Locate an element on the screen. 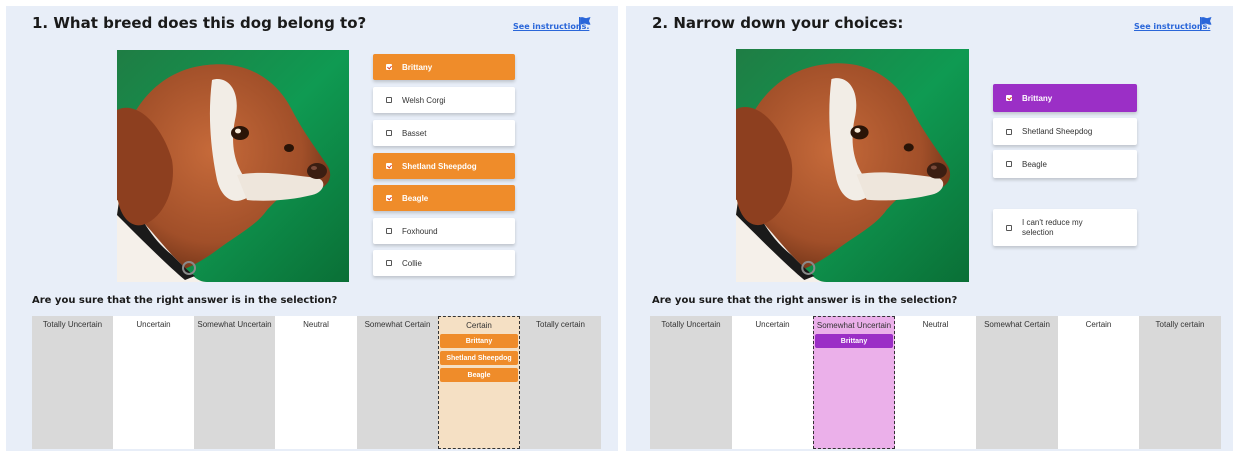 This screenshot has width=1239, height=455. choice-basset: Basset is located at coordinates (444, 133).